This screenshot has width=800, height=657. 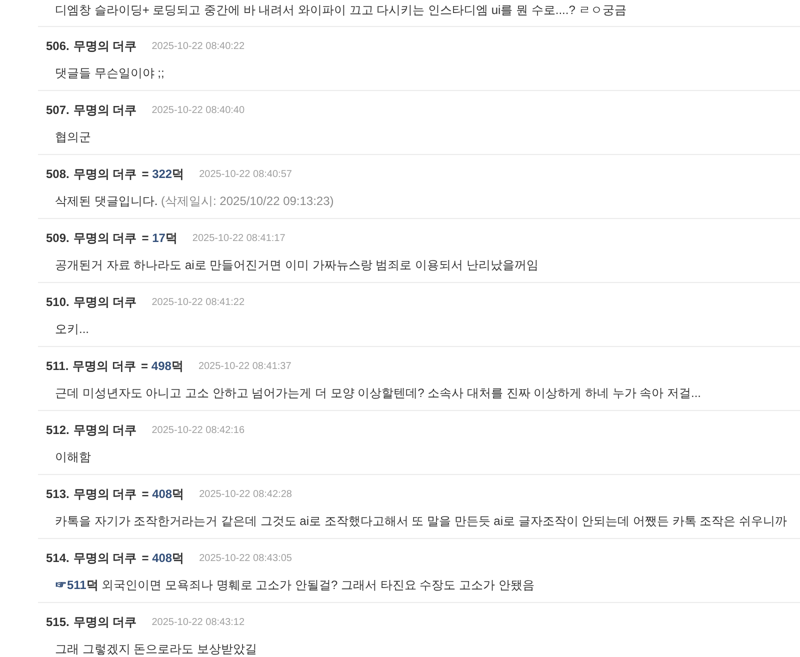 What do you see at coordinates (163, 174) in the screenshot?
I see `score-label: = 322덕` at bounding box center [163, 174].